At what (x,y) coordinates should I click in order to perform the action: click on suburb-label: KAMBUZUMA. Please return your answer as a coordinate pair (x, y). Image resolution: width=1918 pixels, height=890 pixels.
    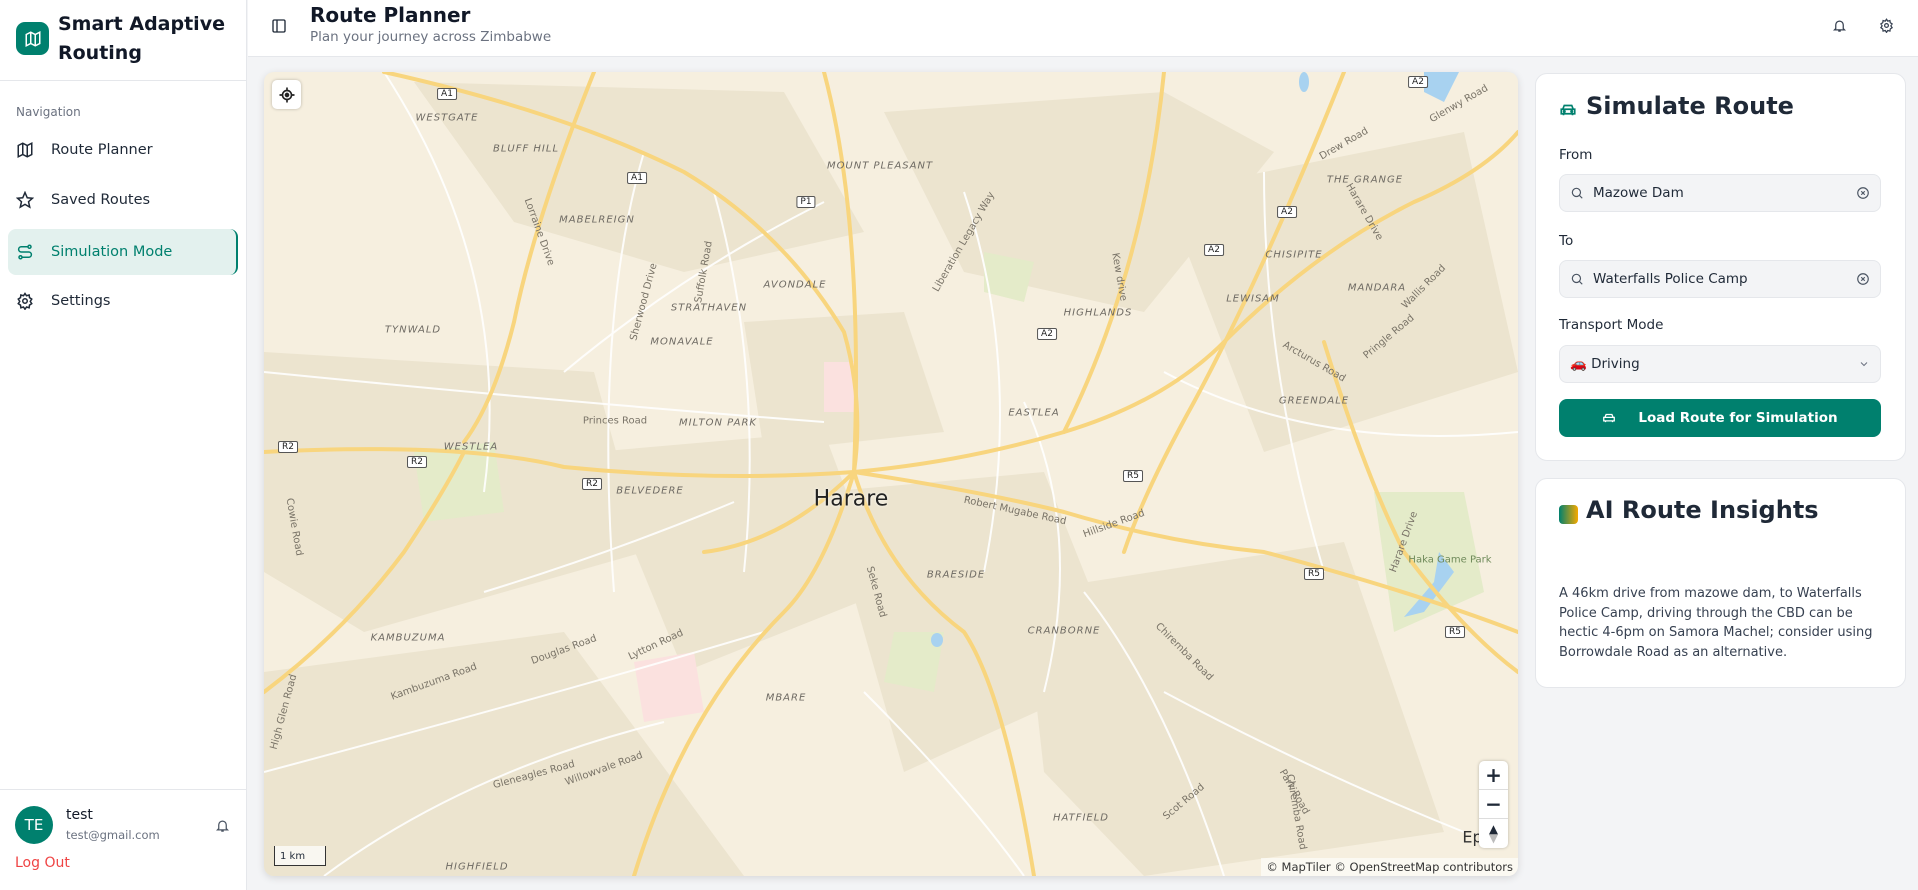
    Looking at the image, I should click on (408, 638).